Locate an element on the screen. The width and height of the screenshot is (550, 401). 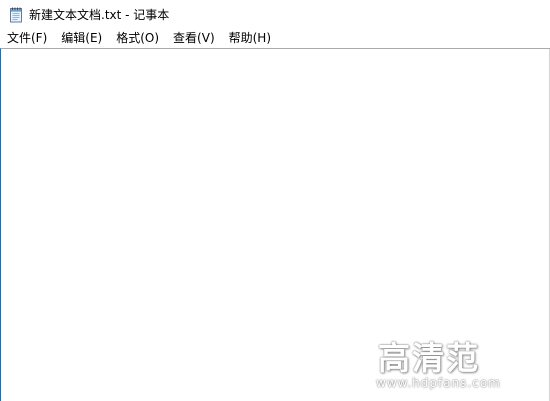
notepad-icon is located at coordinates (16, 15).